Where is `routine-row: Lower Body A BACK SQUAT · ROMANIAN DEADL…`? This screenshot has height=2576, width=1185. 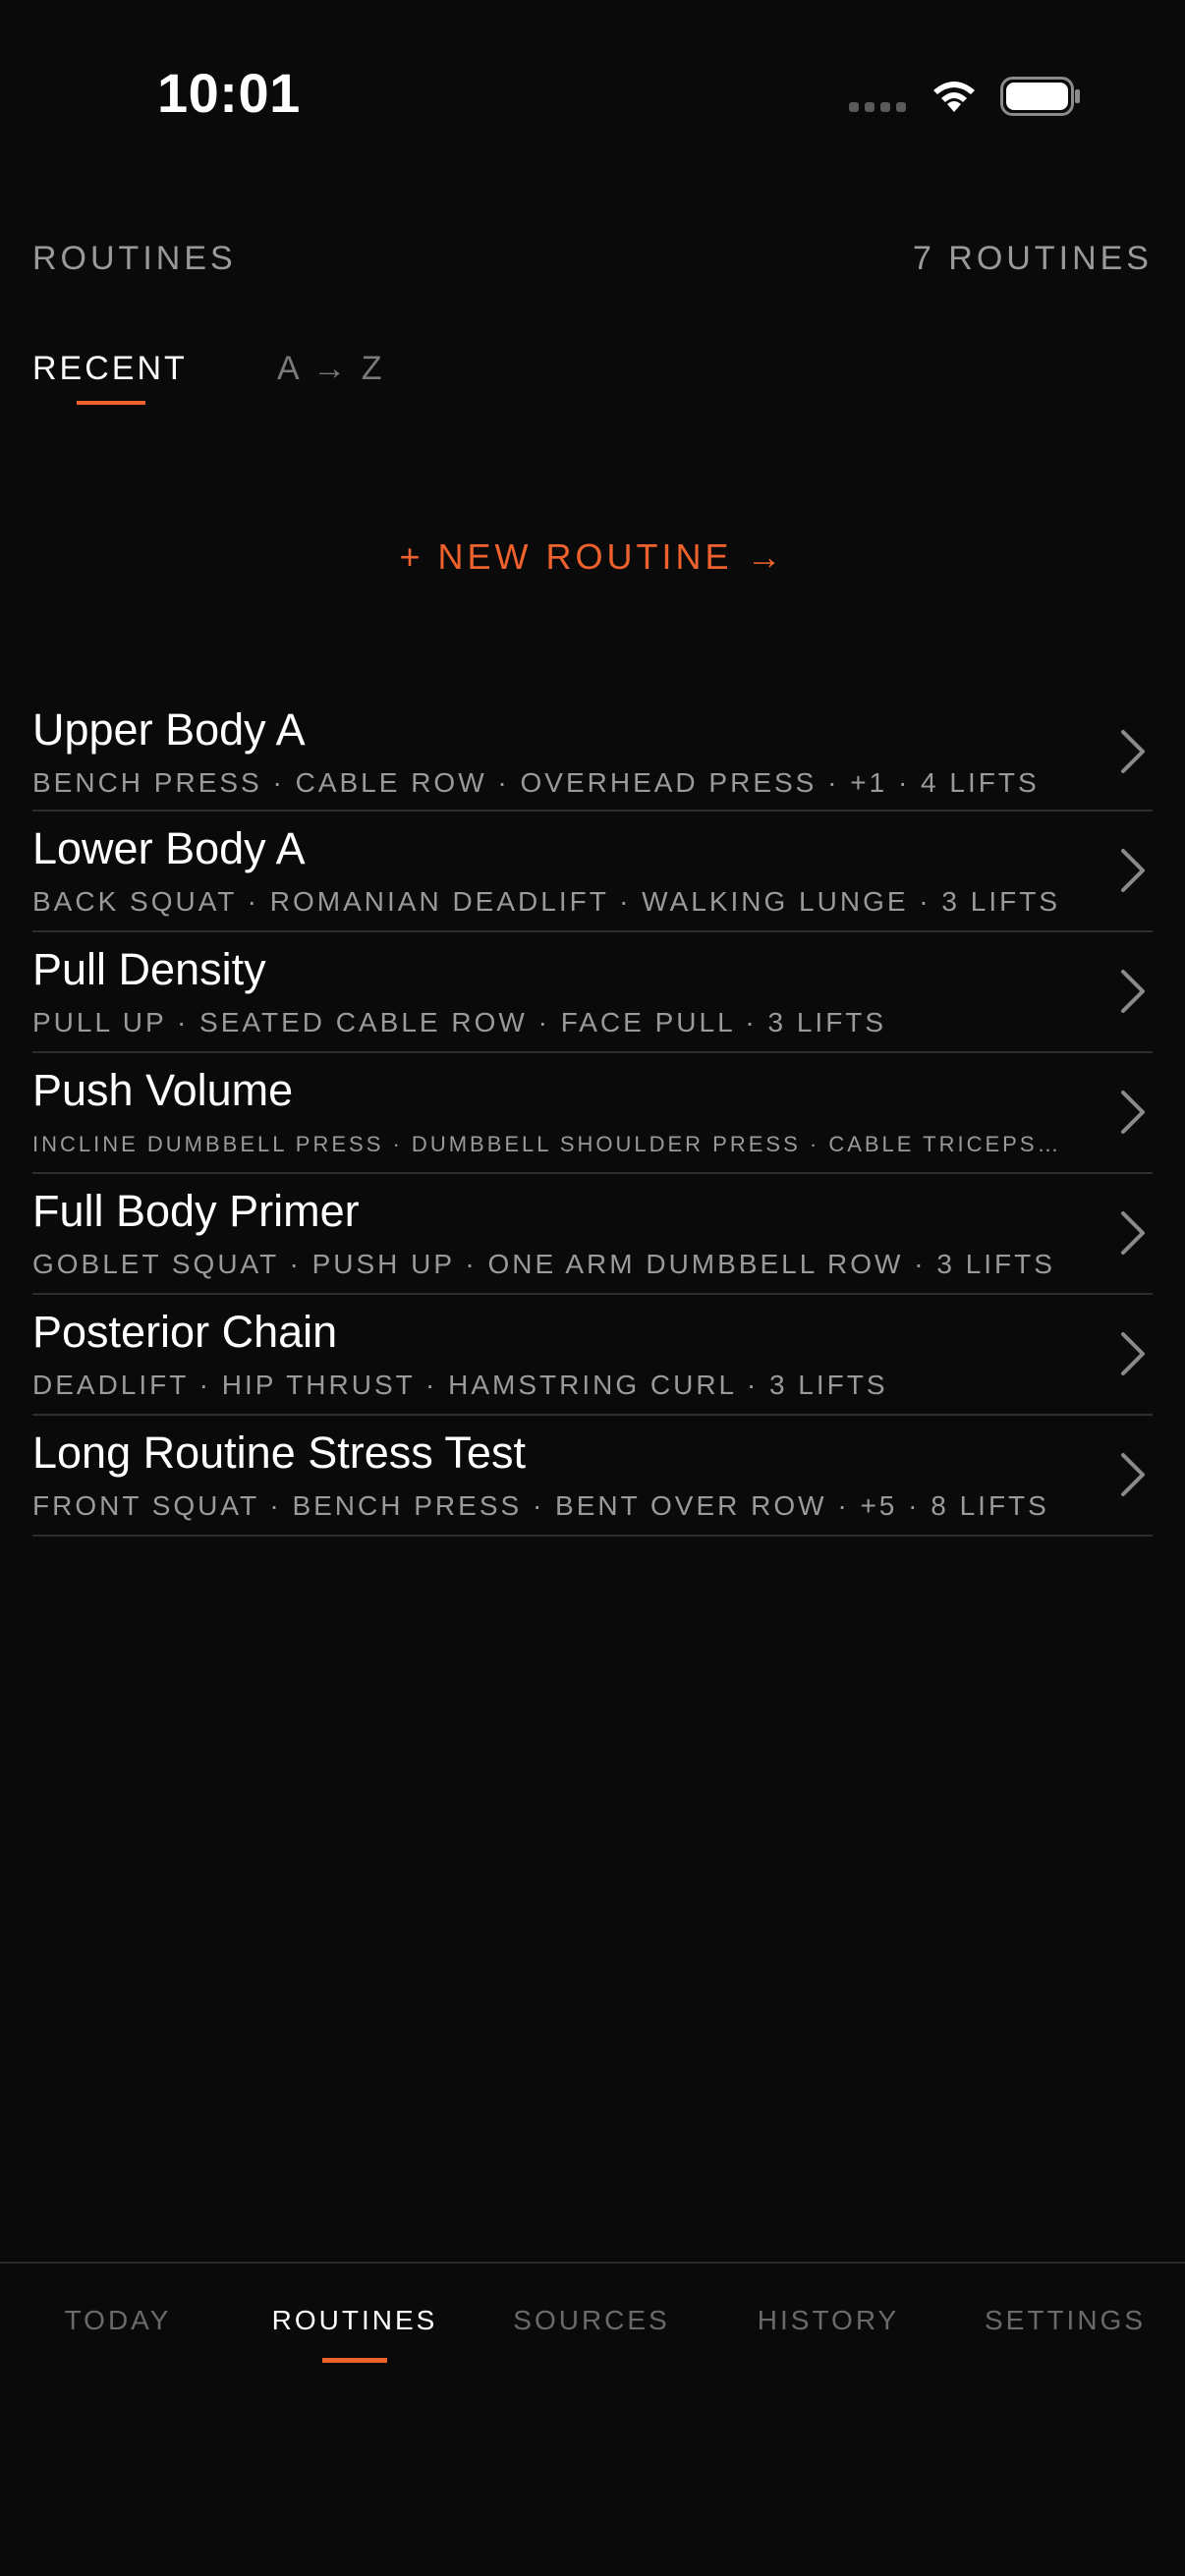
routine-row: Lower Body A BACK SQUAT · ROMANIAN DEADL… is located at coordinates (592, 872).